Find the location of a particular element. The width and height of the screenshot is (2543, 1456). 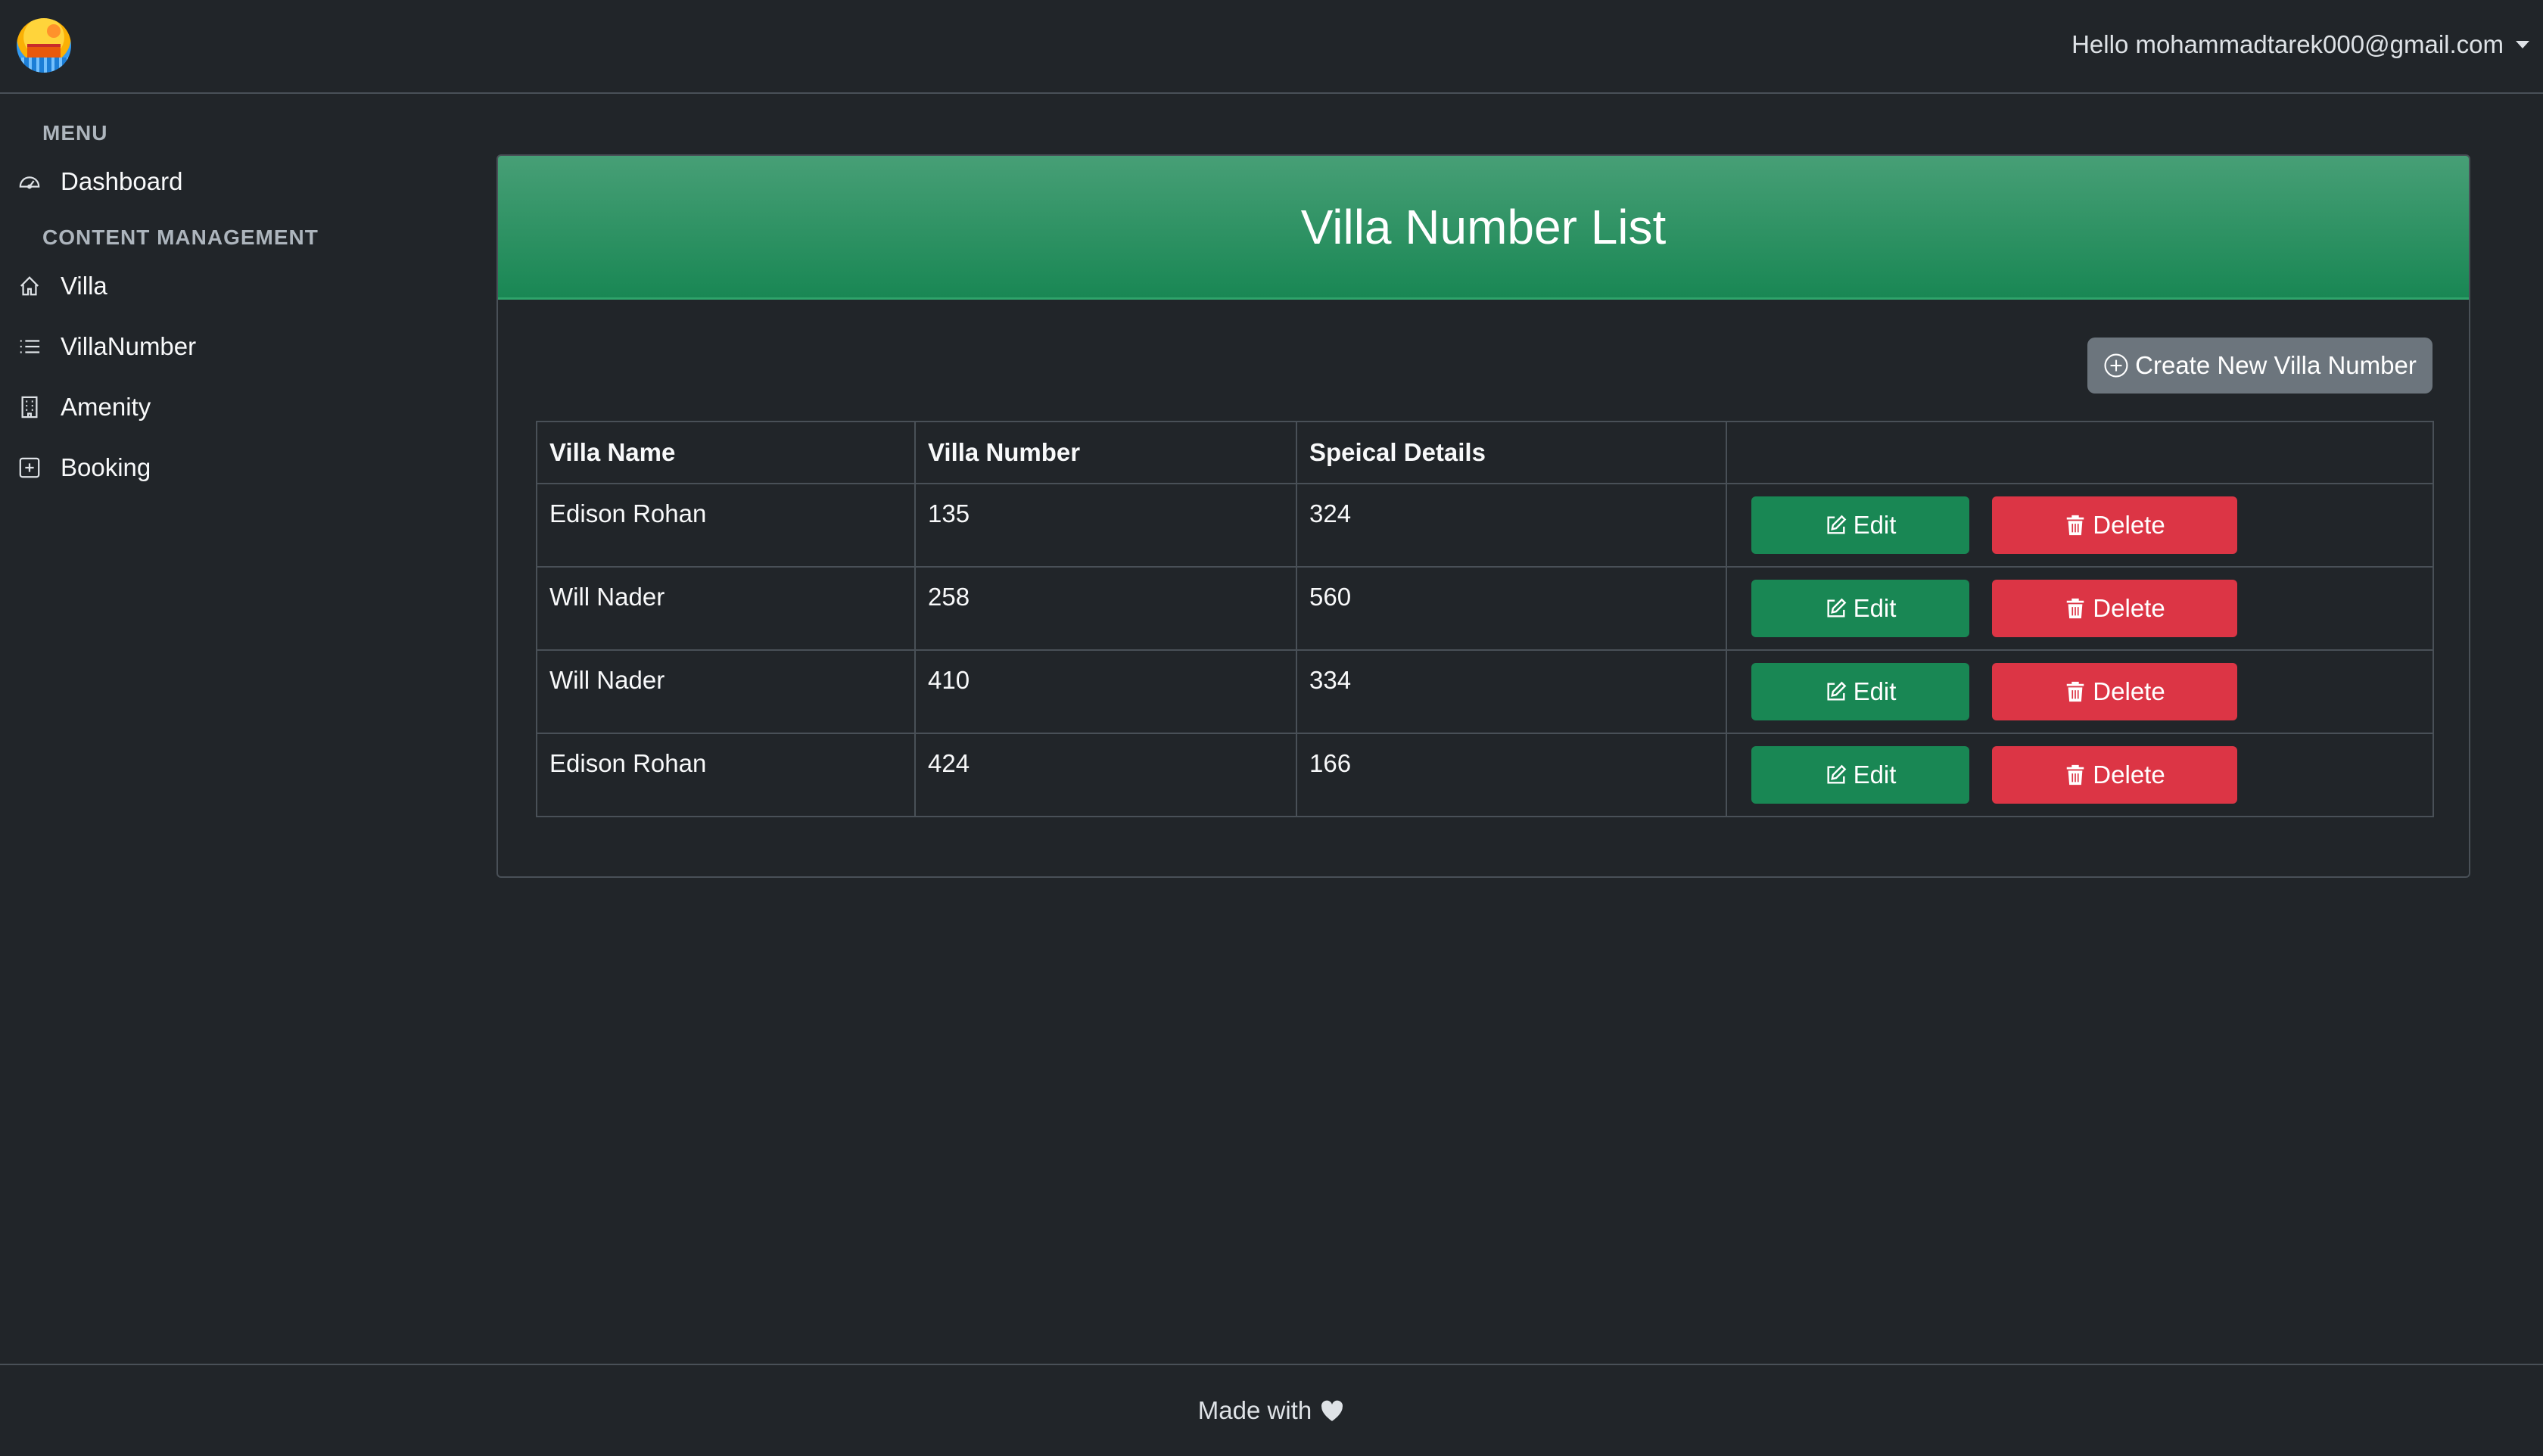

sidebar-item-villa: Villa is located at coordinates (62, 286).